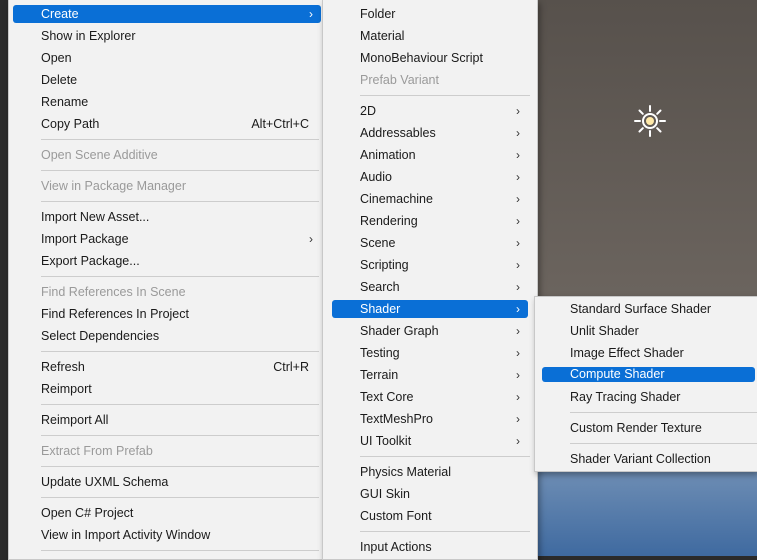  I want to click on menu-item-label: Testing, so click(380, 353).